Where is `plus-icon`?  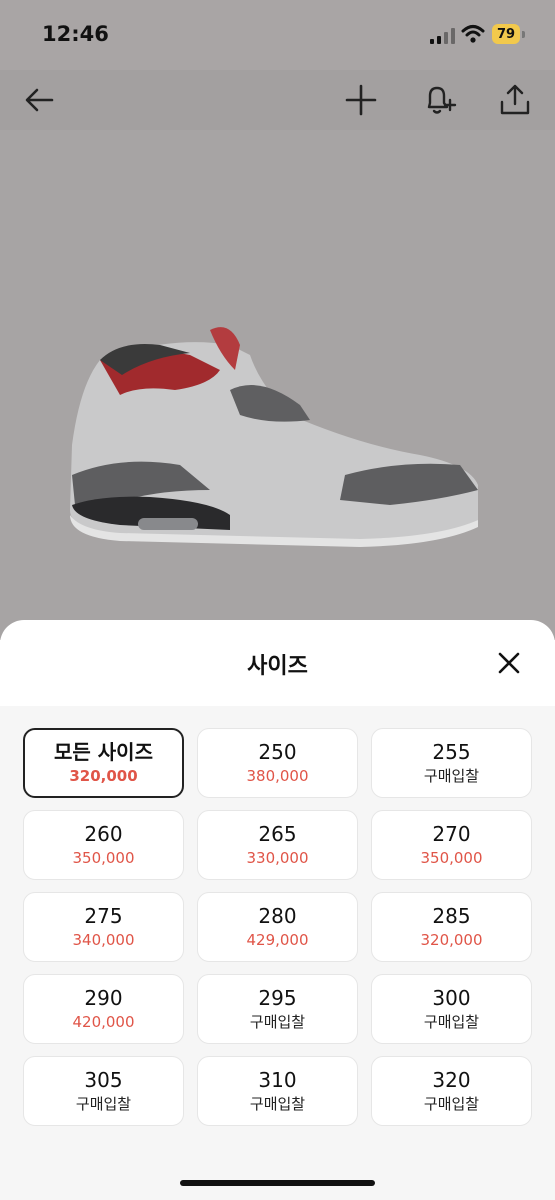 plus-icon is located at coordinates (361, 100).